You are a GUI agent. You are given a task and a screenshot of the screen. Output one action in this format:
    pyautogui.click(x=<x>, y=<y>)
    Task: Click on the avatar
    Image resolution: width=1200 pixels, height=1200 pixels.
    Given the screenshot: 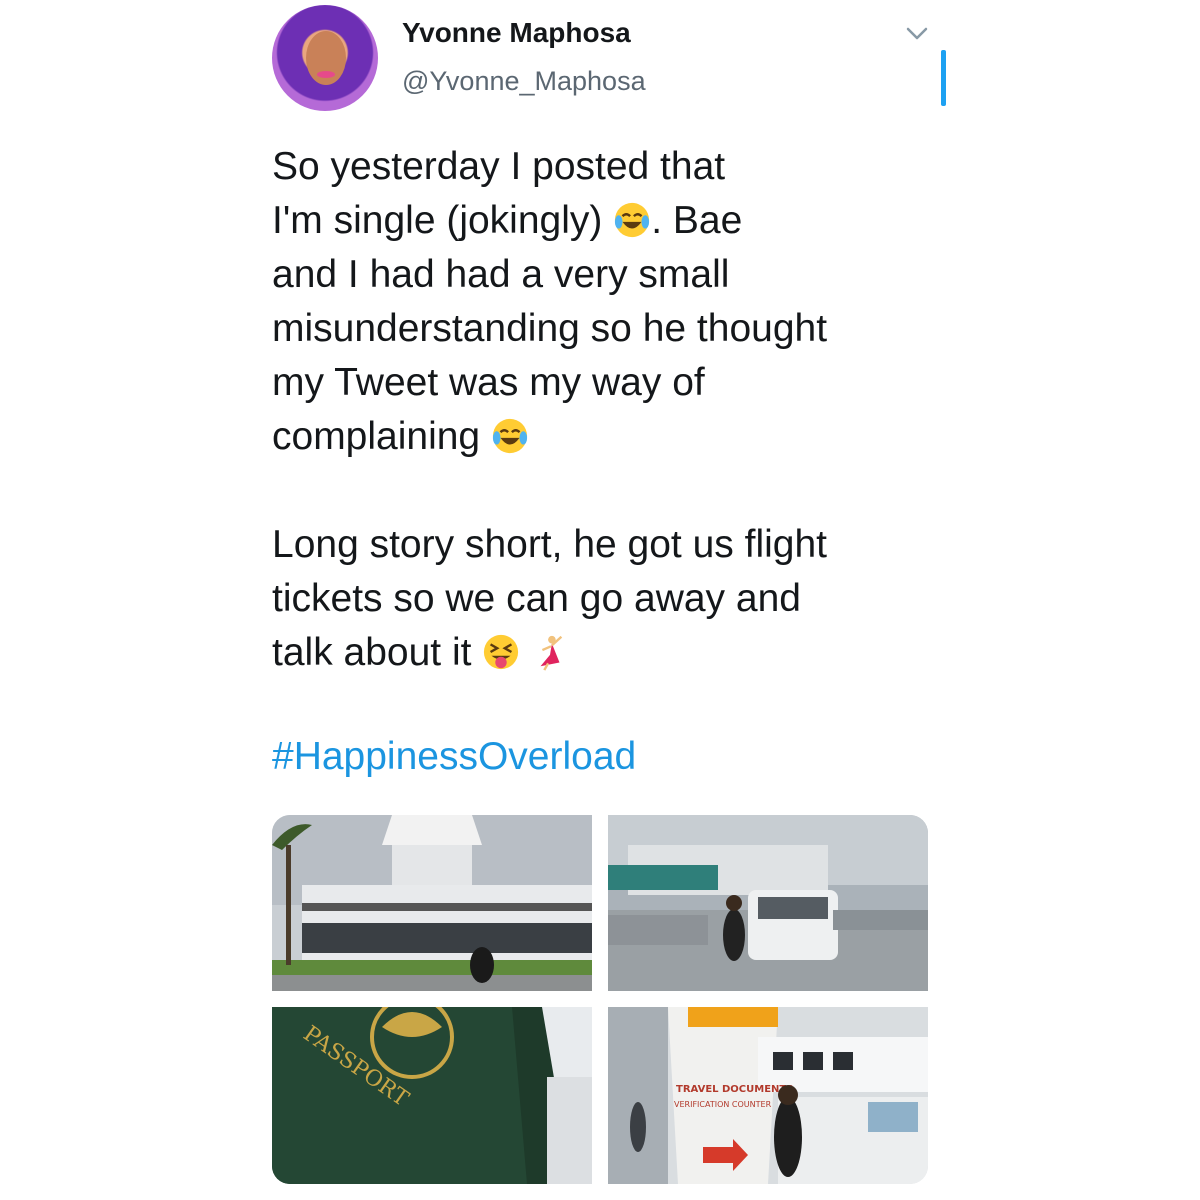 What is the action you would take?
    pyautogui.click(x=325, y=58)
    